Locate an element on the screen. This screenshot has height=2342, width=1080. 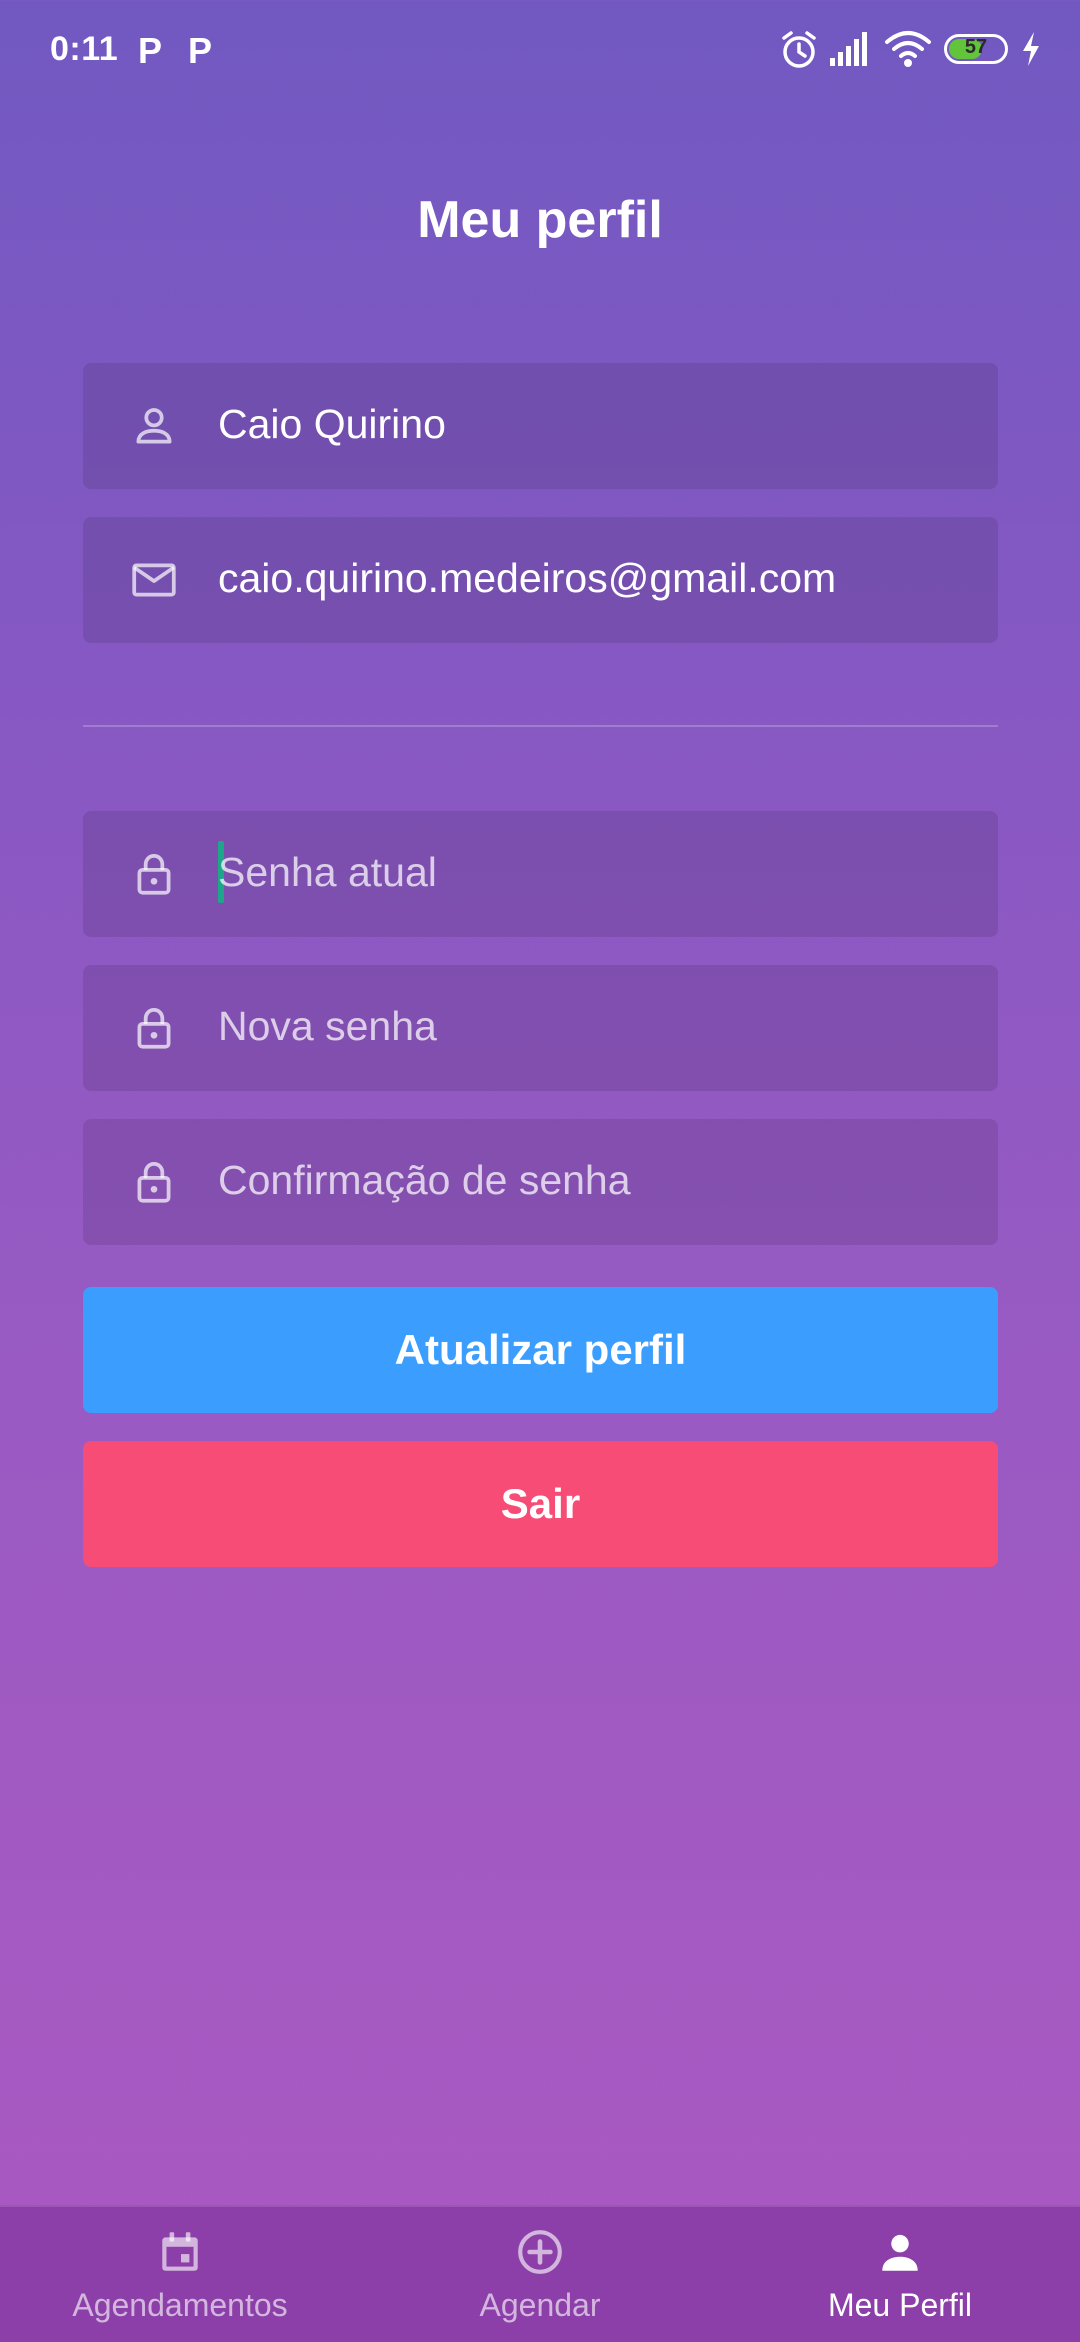
confirm-password-input: Confirmação de senha is located at coordinates (424, 1180).